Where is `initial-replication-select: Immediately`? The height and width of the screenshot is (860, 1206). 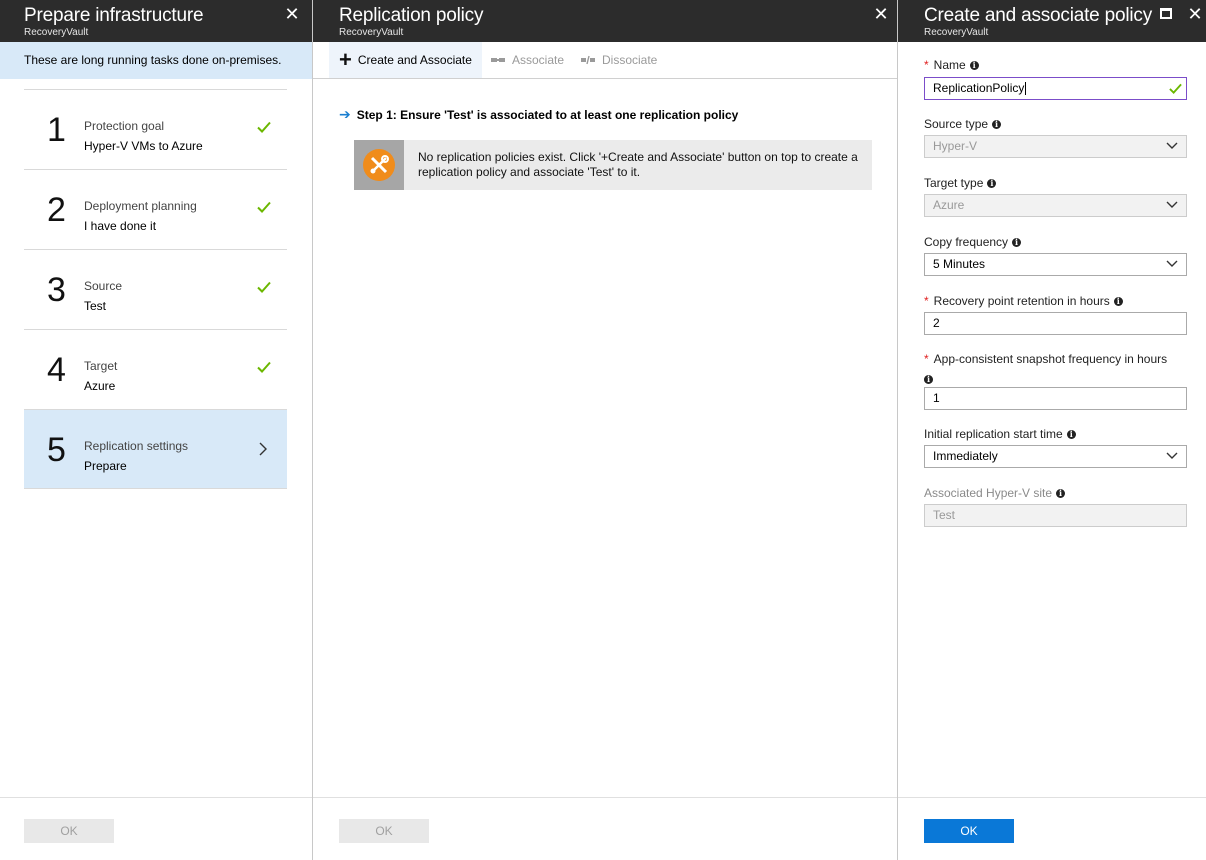 initial-replication-select: Immediately is located at coordinates (1055, 456).